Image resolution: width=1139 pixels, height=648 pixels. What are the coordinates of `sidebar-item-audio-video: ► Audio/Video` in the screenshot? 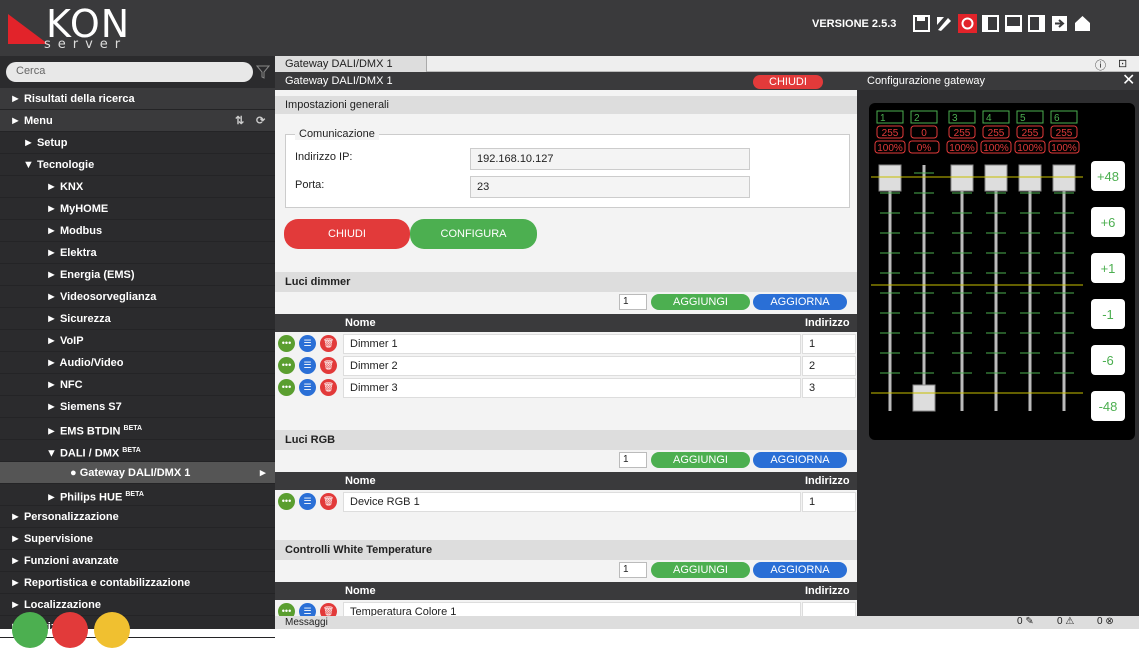 It's located at (137, 363).